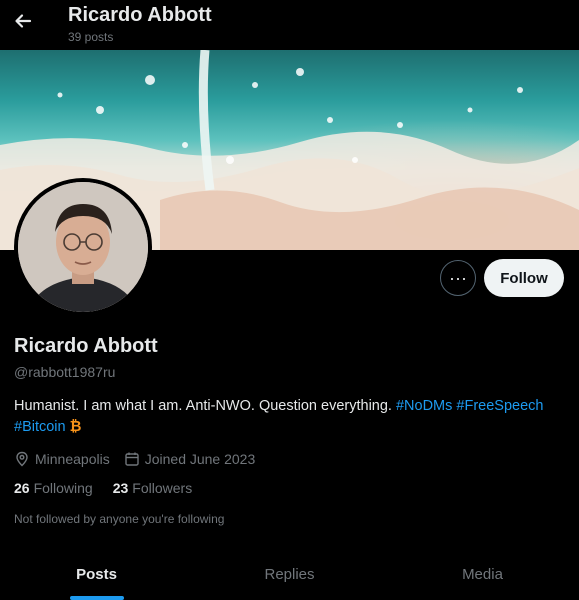 The image size is (579, 600). I want to click on location-item: Minneapolis, so click(62, 459).